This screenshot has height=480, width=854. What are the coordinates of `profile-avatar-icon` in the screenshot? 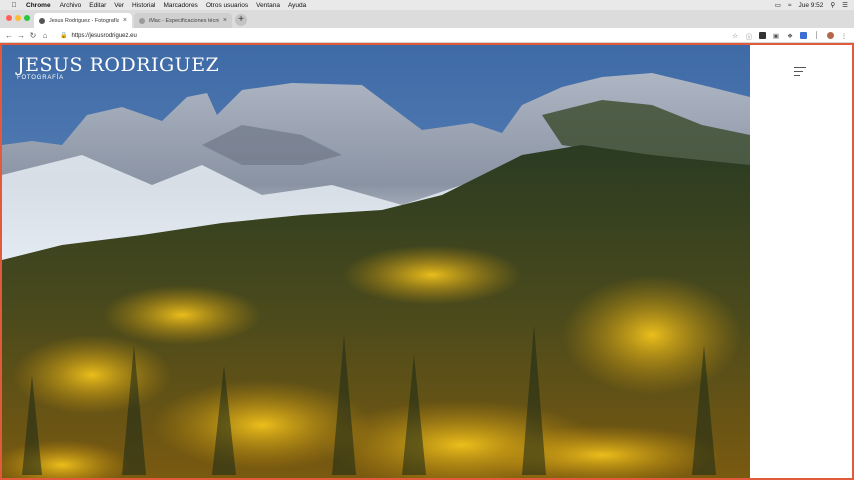 It's located at (830, 35).